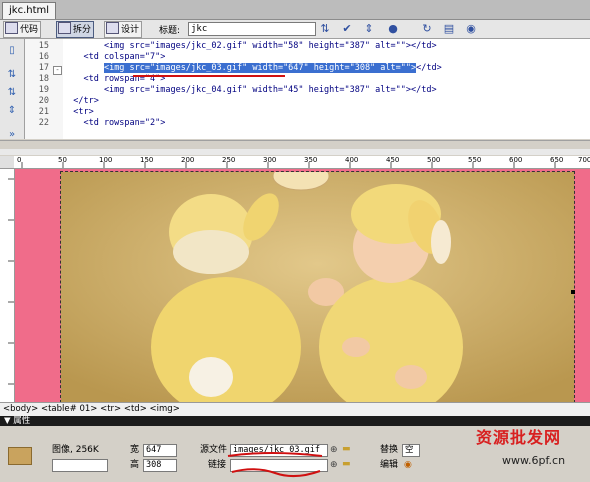  I want to click on validate-markup-icon: ✔, so click(347, 29).